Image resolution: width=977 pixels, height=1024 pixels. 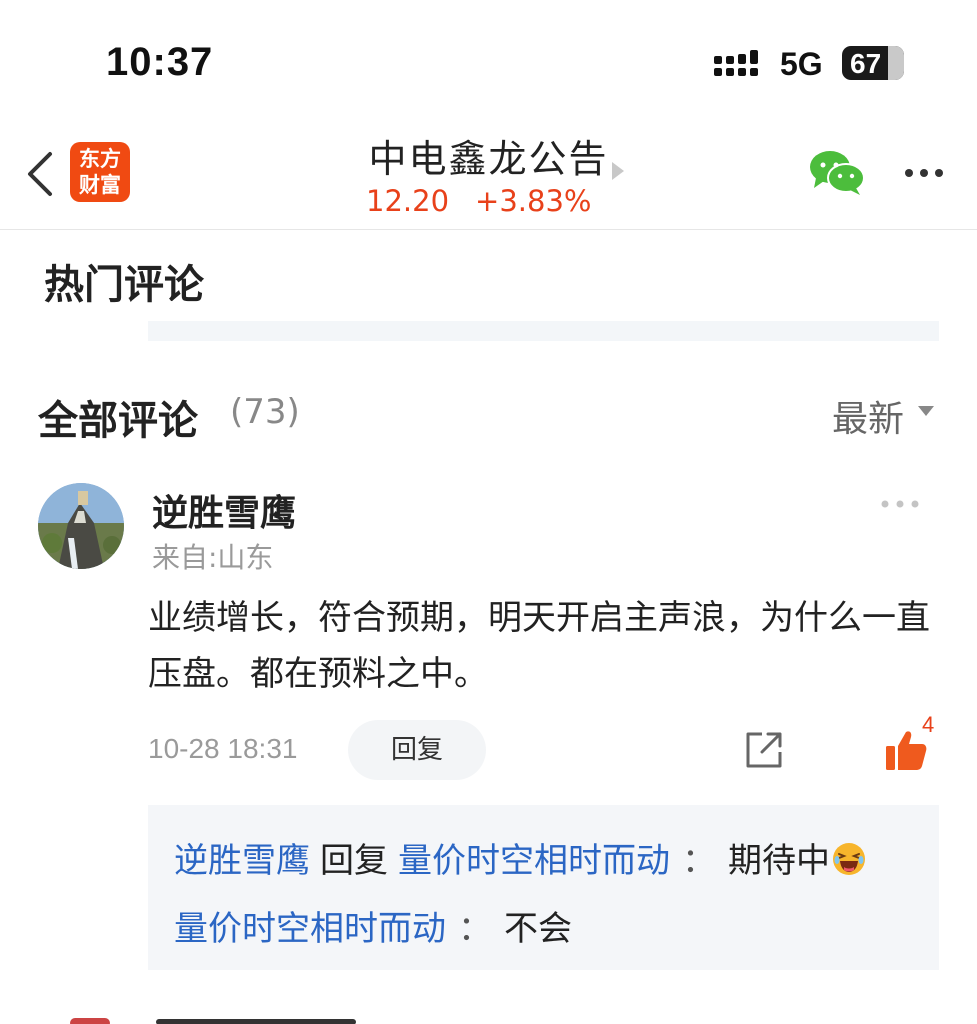 I want to click on stock-price: 12.20, so click(x=408, y=201).